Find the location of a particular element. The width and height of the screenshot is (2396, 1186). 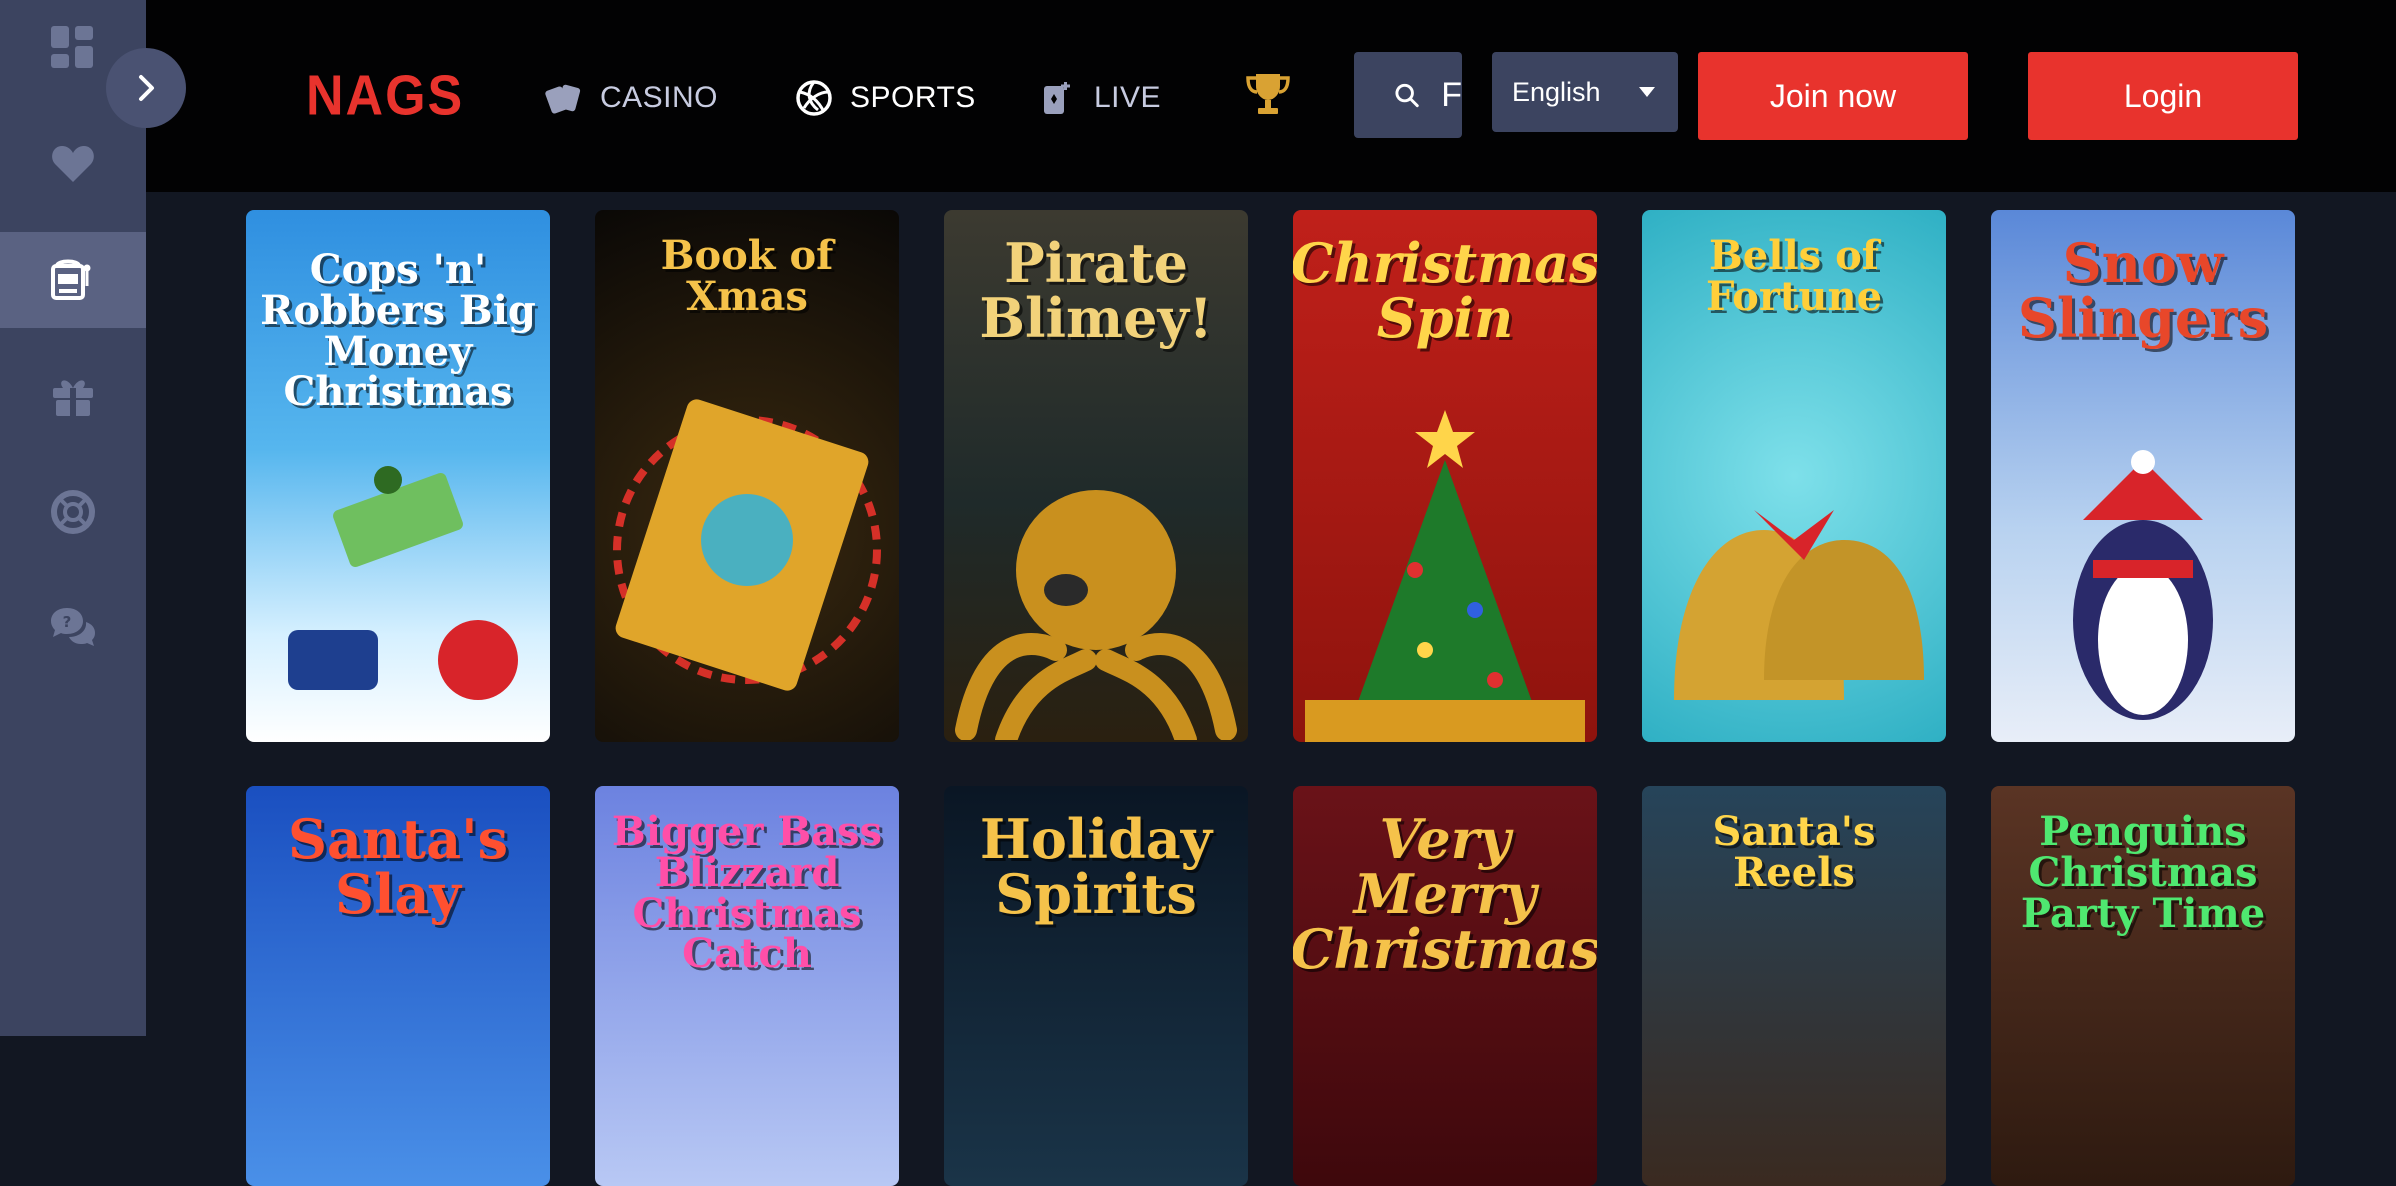

game-card: Book of Xmas is located at coordinates (747, 476).